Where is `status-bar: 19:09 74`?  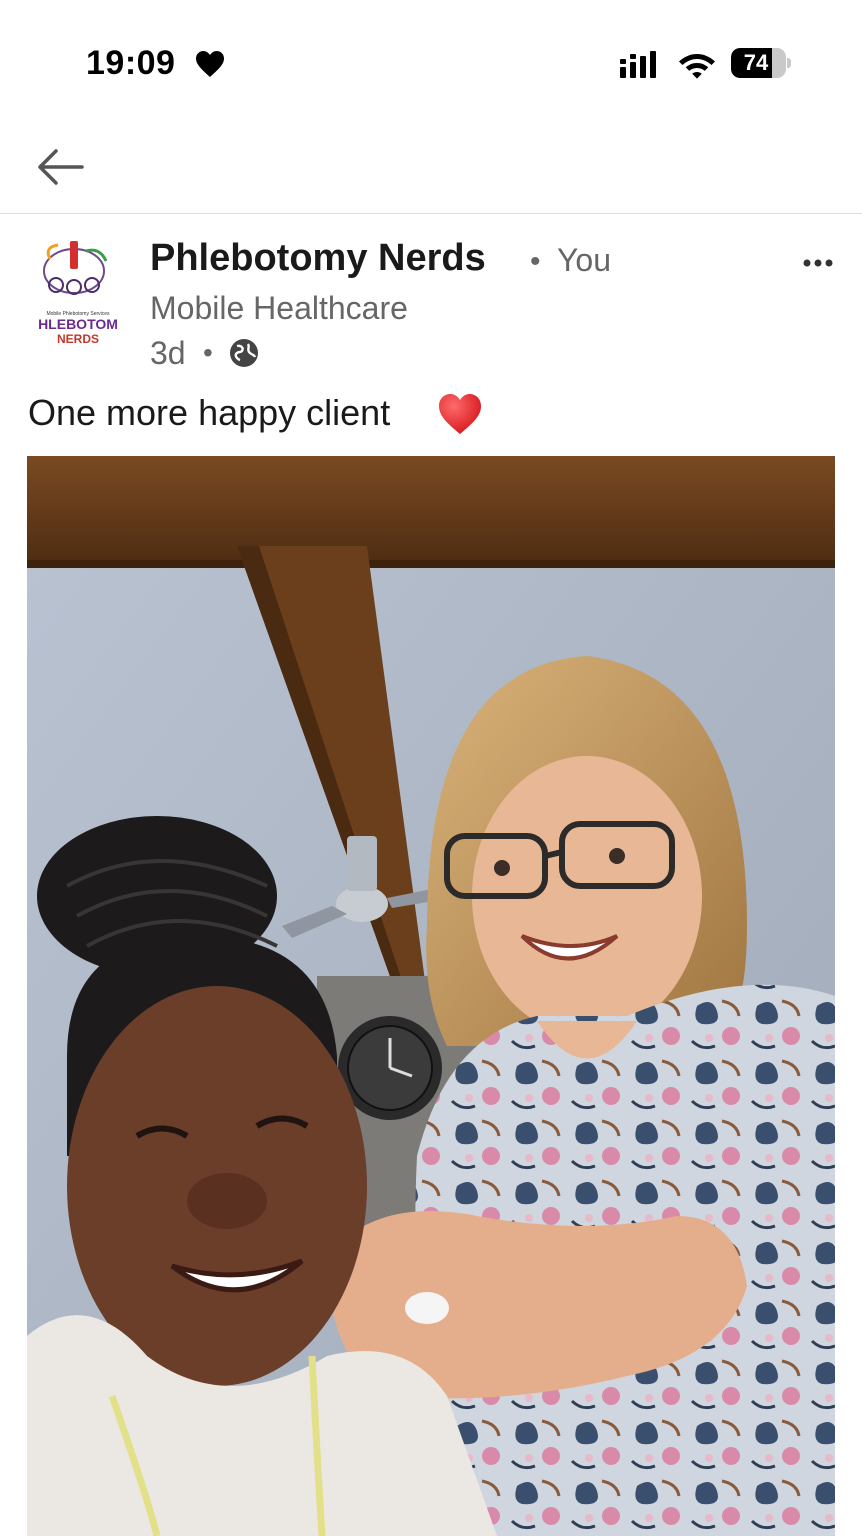 status-bar: 19:09 74 is located at coordinates (431, 60).